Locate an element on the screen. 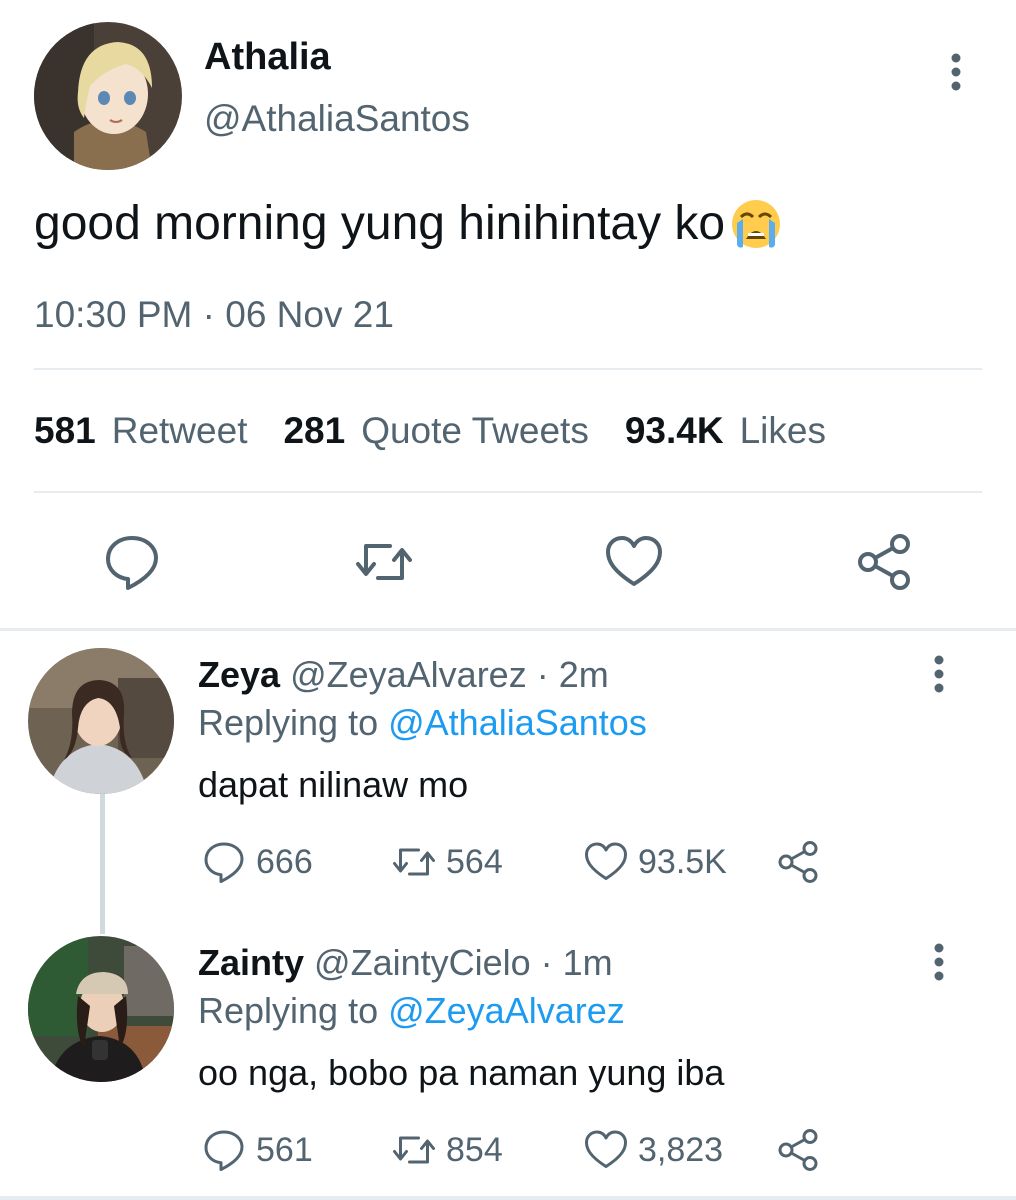  like-button: 93.5K is located at coordinates (654, 862).